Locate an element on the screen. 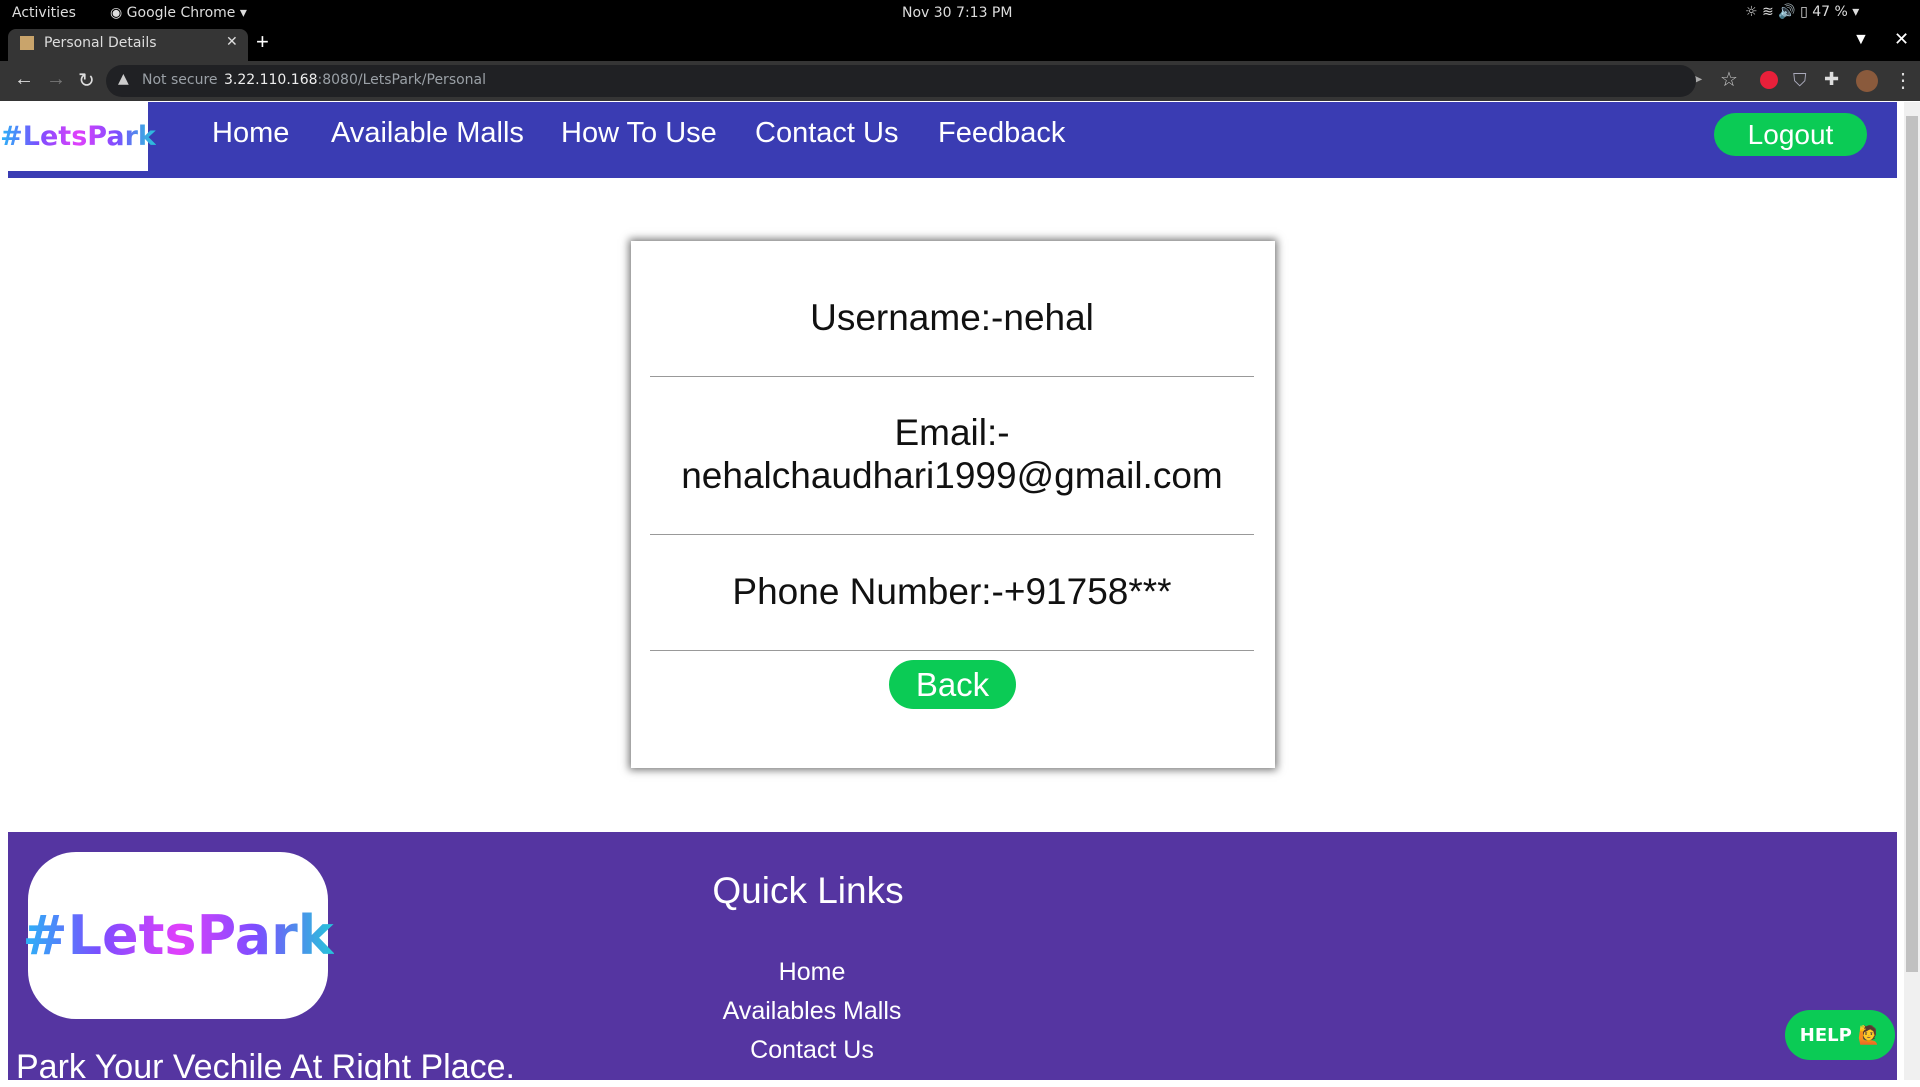 Image resolution: width=1920 pixels, height=1087 pixels. activities-button: Activities is located at coordinates (44, 13).